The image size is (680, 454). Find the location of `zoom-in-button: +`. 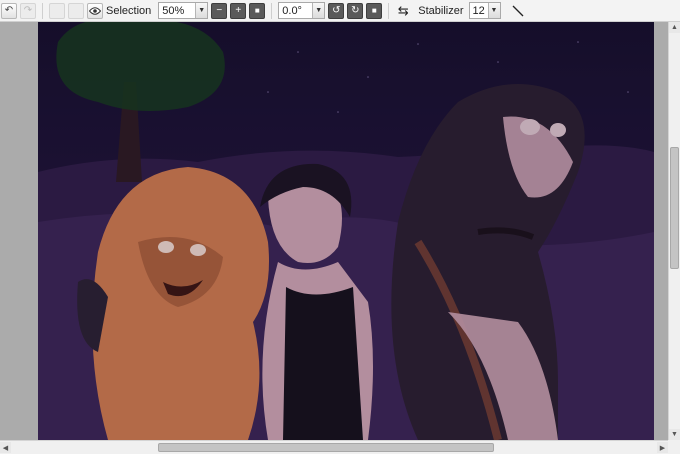

zoom-in-button: + is located at coordinates (238, 10).